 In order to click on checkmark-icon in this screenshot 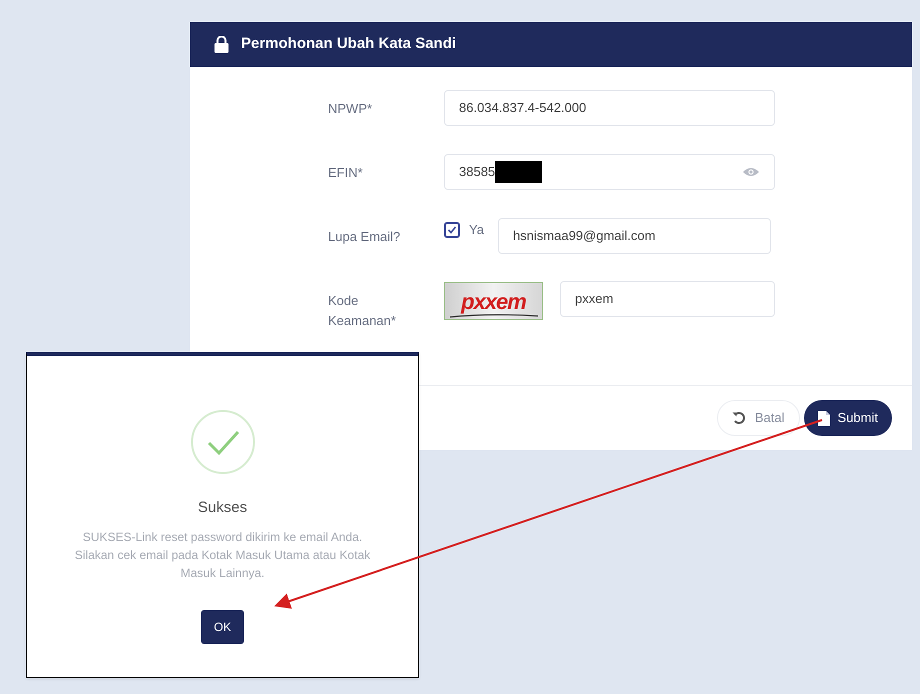, I will do `click(452, 229)`.